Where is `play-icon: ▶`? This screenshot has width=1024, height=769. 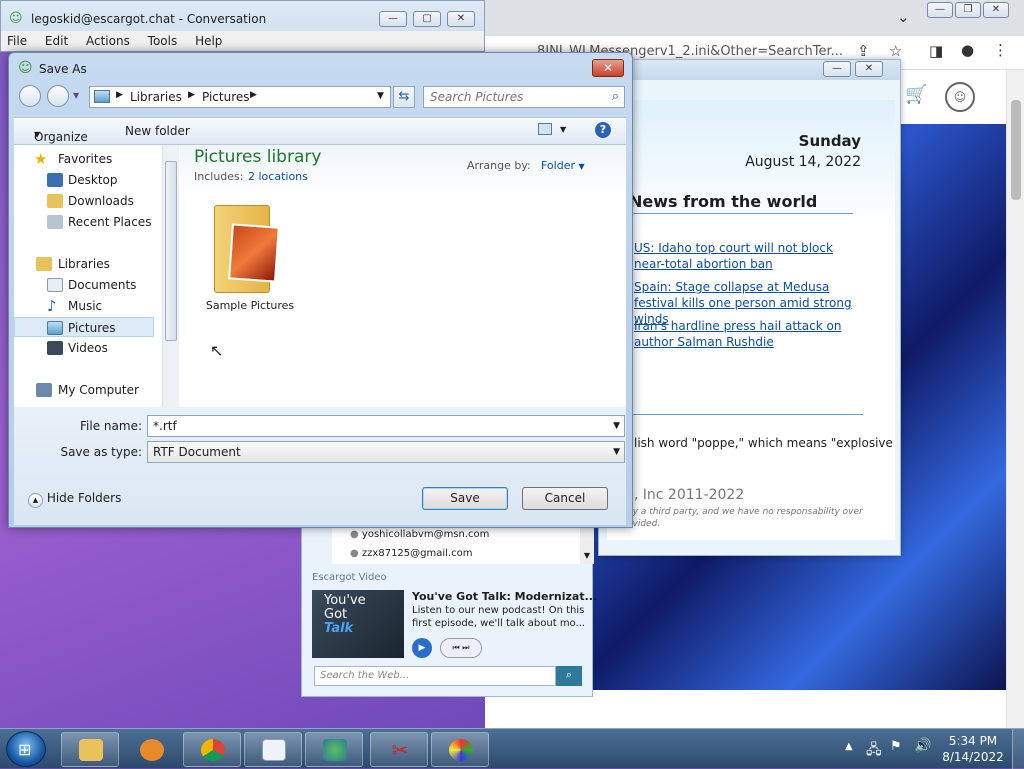 play-icon: ▶ is located at coordinates (422, 648).